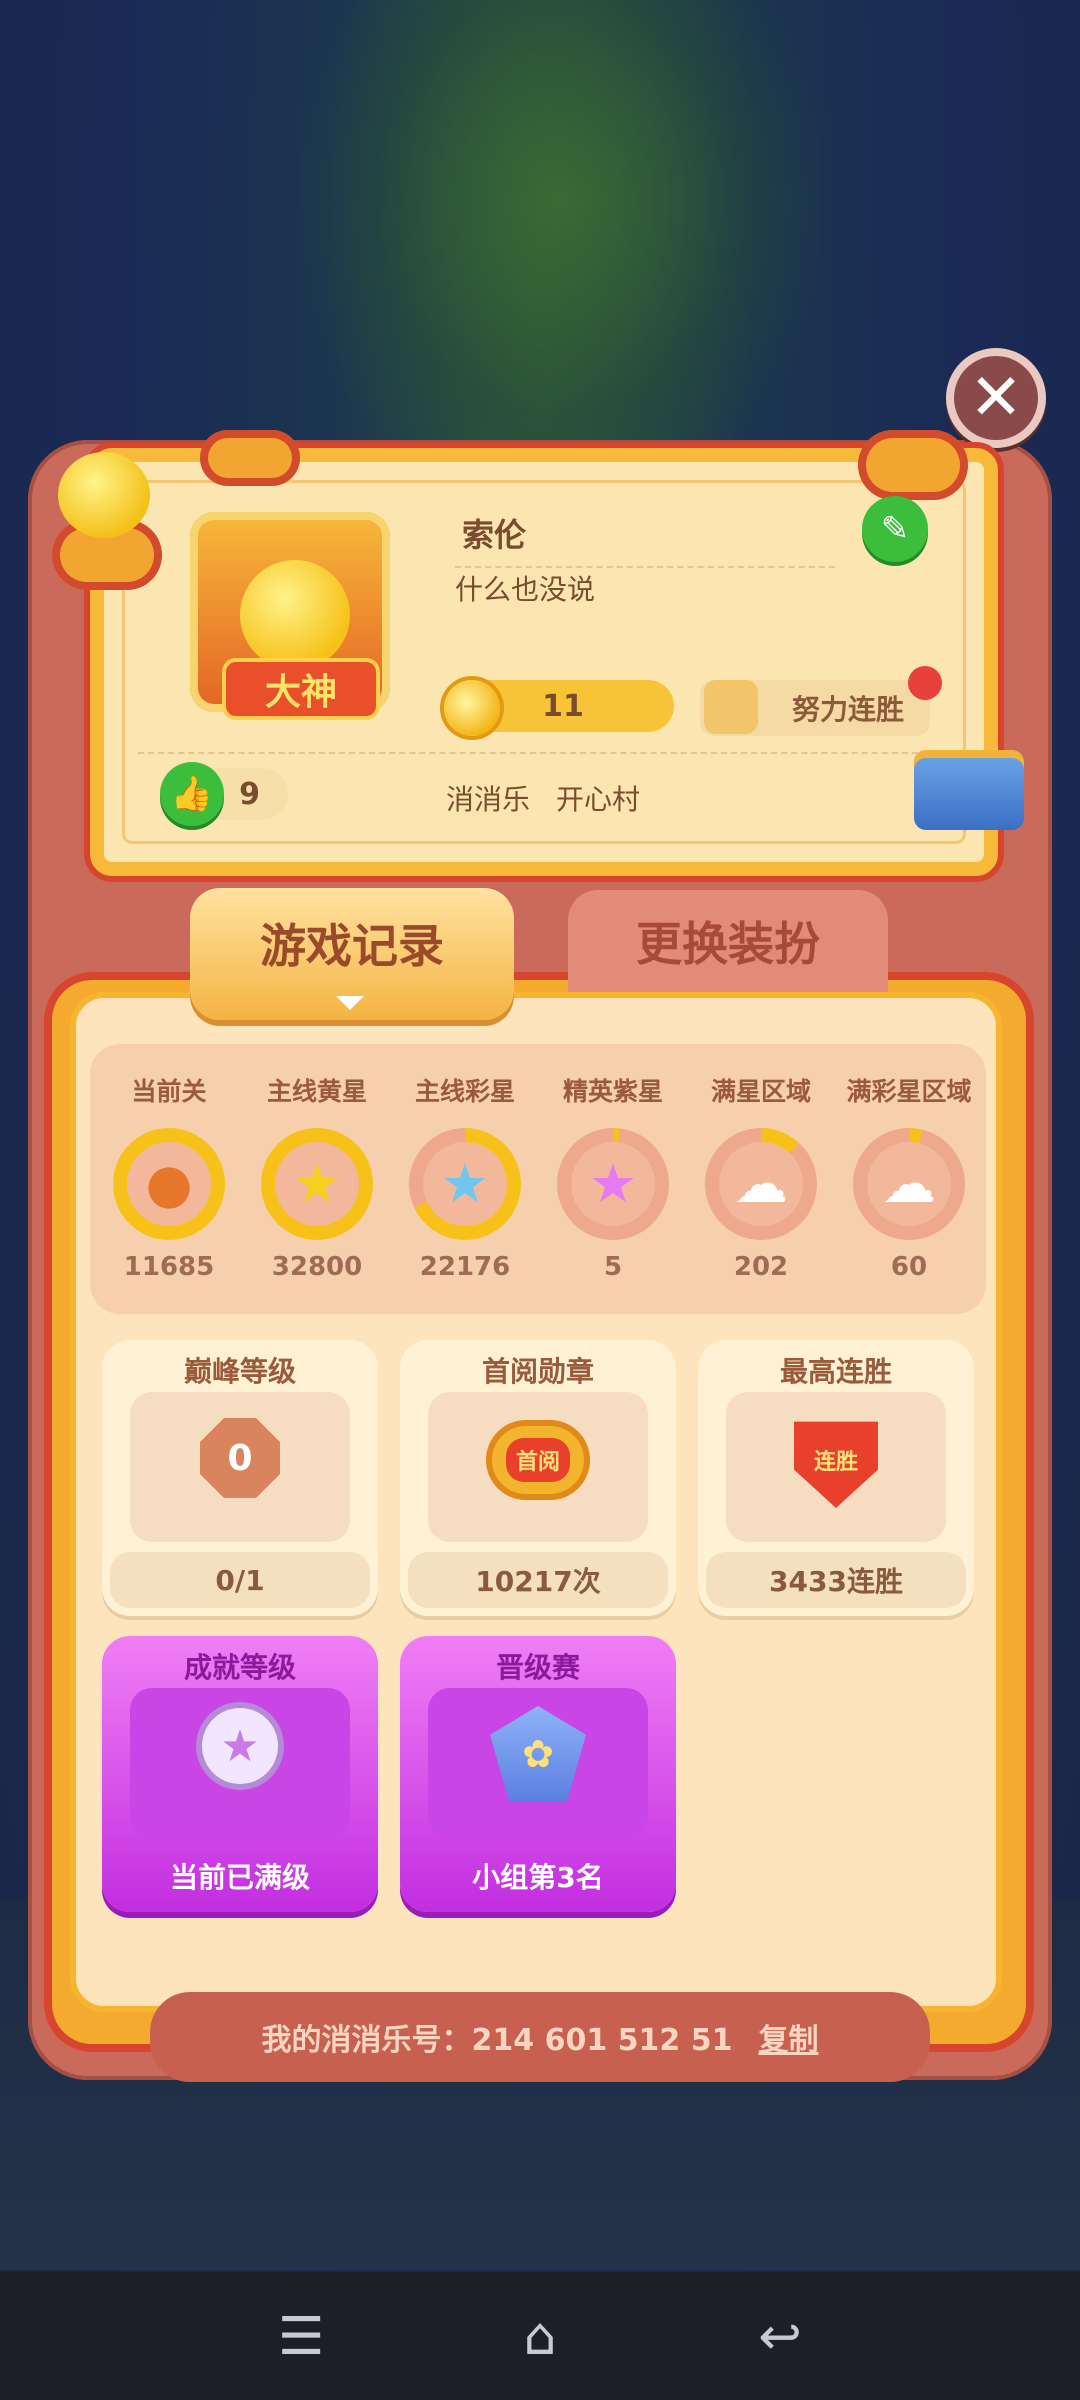  I want to click on cloud-decoration-top, so click(250, 458).